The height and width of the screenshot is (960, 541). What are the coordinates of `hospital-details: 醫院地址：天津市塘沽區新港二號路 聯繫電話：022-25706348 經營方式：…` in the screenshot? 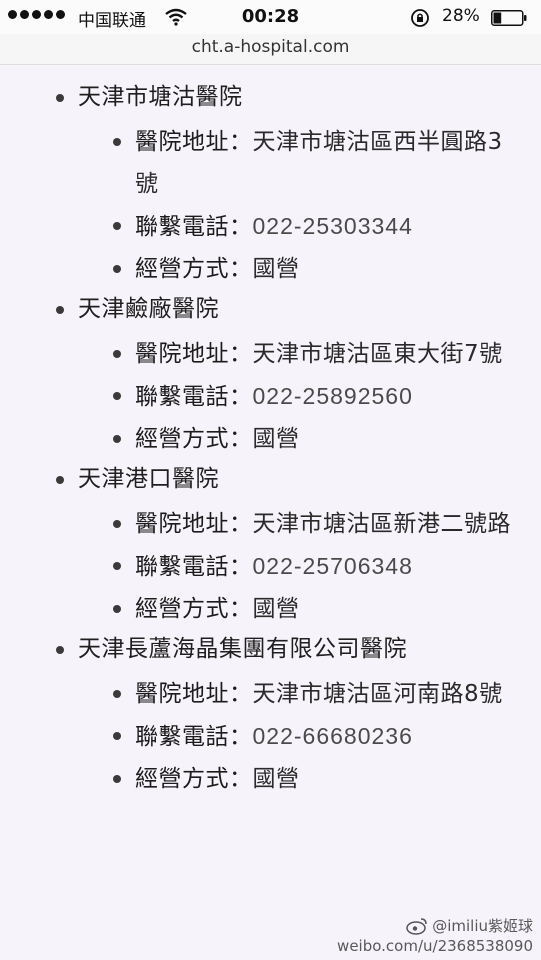 It's located at (270, 566).